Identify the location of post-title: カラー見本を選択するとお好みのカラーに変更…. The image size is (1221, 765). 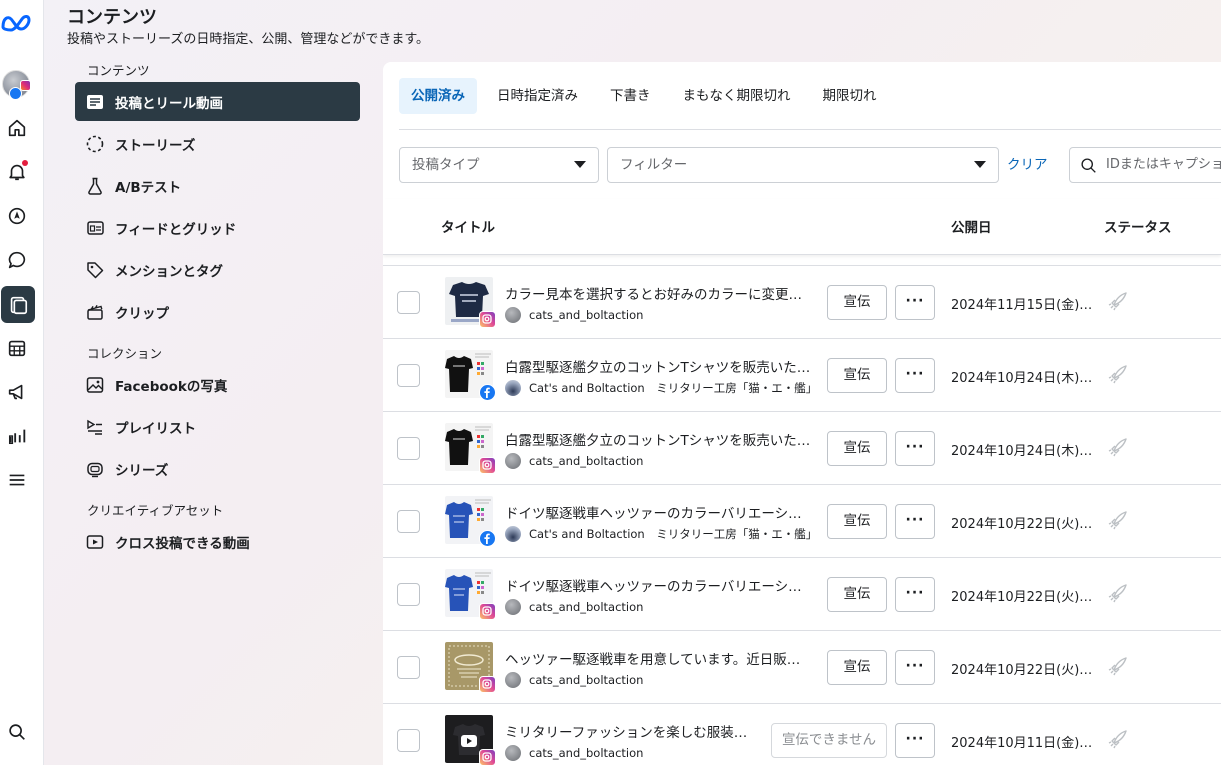
(661, 293).